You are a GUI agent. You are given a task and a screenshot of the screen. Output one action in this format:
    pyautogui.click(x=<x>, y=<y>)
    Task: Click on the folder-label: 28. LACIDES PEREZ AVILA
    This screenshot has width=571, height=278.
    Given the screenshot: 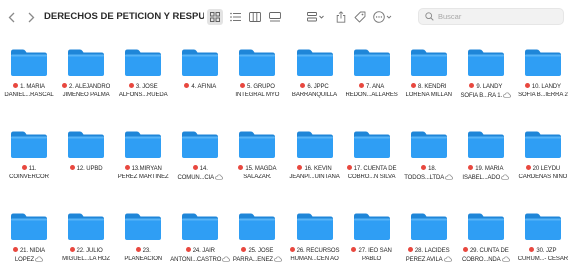 What is the action you would take?
    pyautogui.click(x=429, y=255)
    